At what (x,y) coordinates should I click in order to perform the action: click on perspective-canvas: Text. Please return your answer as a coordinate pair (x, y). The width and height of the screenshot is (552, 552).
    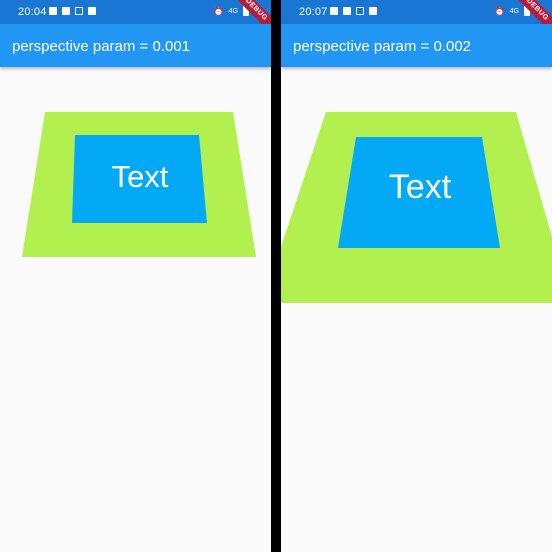
    Looking at the image, I should click on (139, 184).